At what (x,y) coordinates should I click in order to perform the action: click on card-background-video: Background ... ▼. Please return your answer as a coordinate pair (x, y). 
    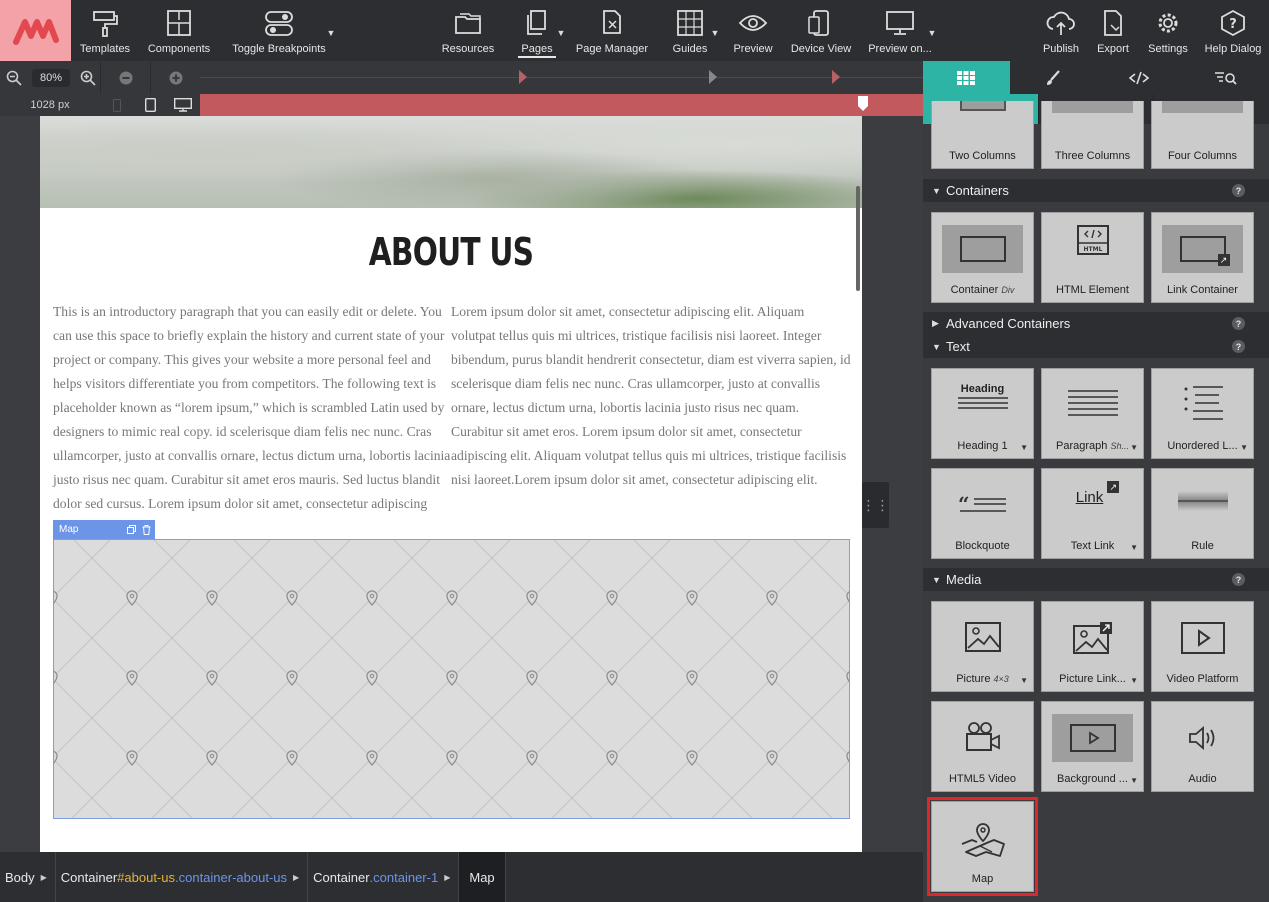
    Looking at the image, I should click on (1092, 746).